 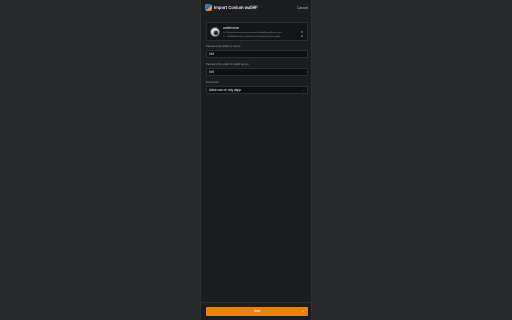 I want to click on chevron-down-icon: ⌄, so click(x=303, y=90).